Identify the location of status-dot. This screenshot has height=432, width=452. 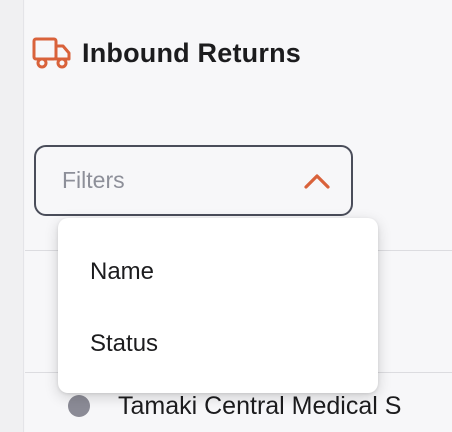
(79, 406).